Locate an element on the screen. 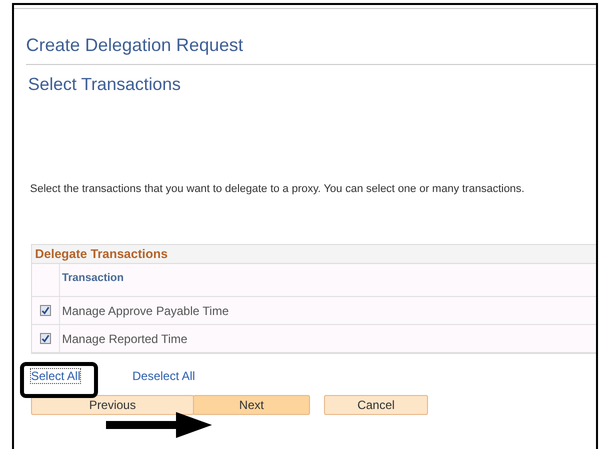  column-header: Transaction is located at coordinates (93, 278).